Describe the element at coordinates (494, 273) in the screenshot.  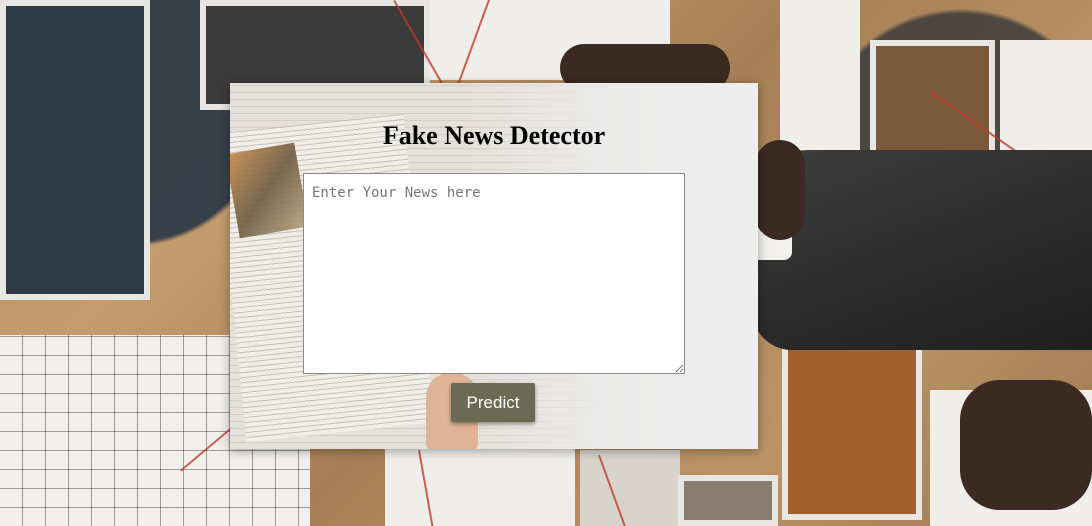
I see `news-input` at that location.